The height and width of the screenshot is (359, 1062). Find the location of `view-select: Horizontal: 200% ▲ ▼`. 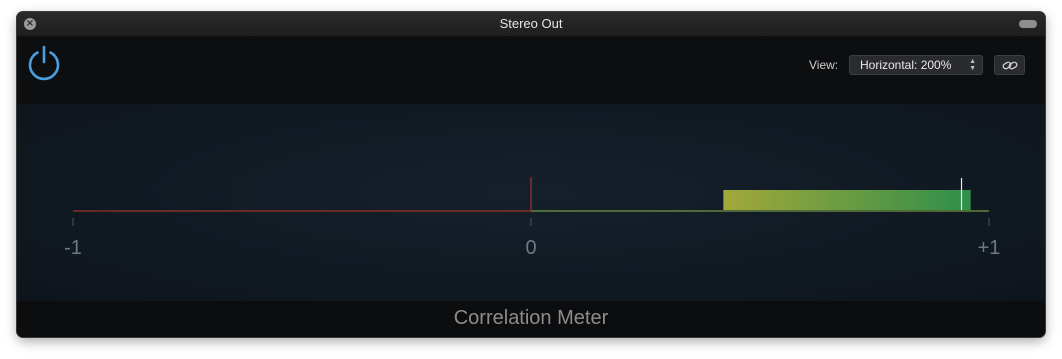

view-select: Horizontal: 200% ▲ ▼ is located at coordinates (916, 65).